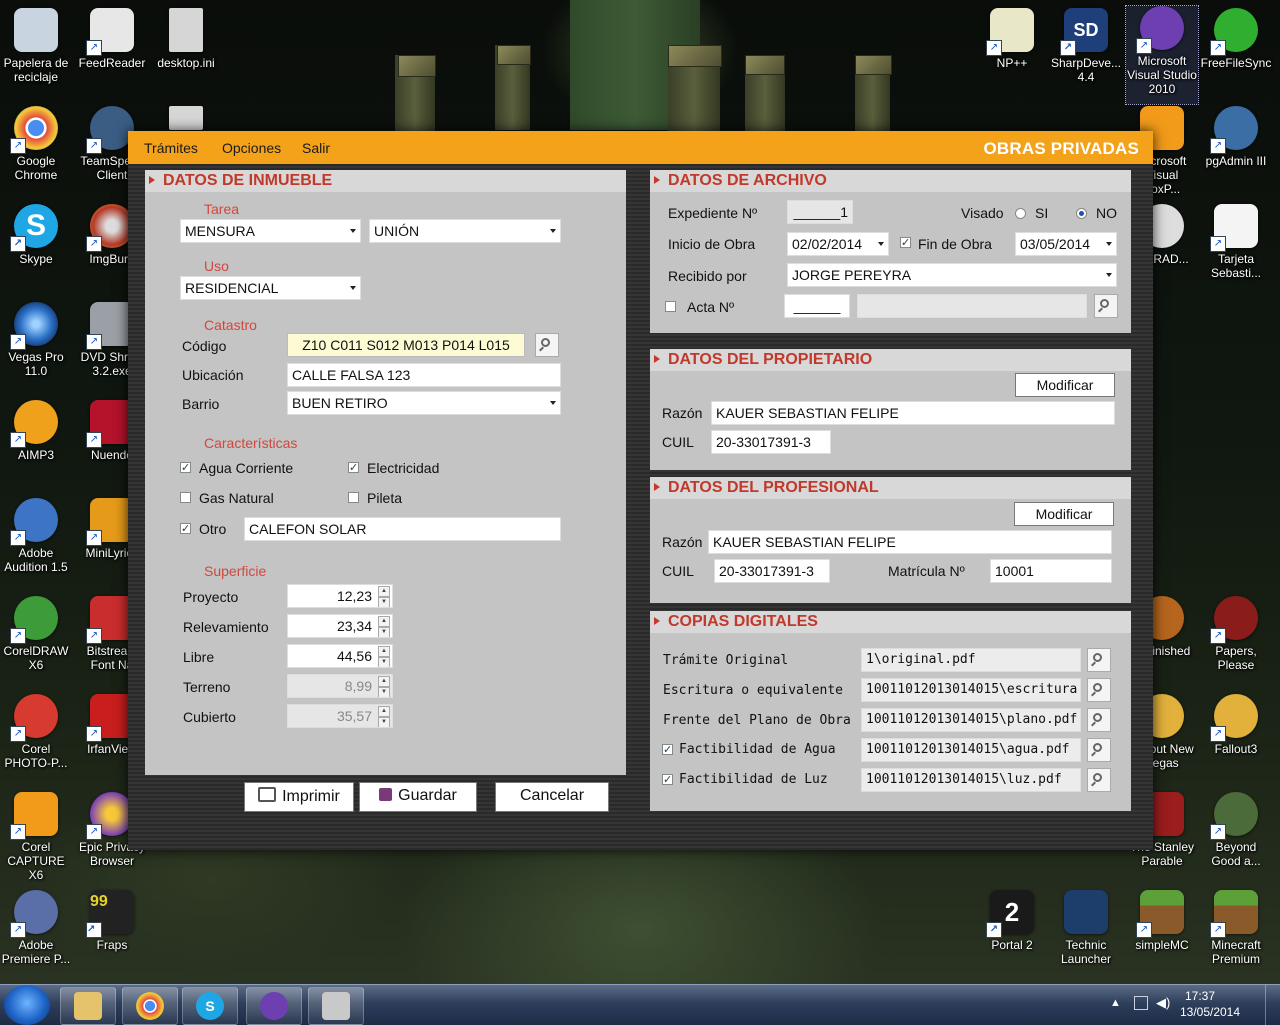 This screenshot has height=1025, width=1280. Describe the element at coordinates (1081, 213) in the screenshot. I see `visado-no-radio` at that location.